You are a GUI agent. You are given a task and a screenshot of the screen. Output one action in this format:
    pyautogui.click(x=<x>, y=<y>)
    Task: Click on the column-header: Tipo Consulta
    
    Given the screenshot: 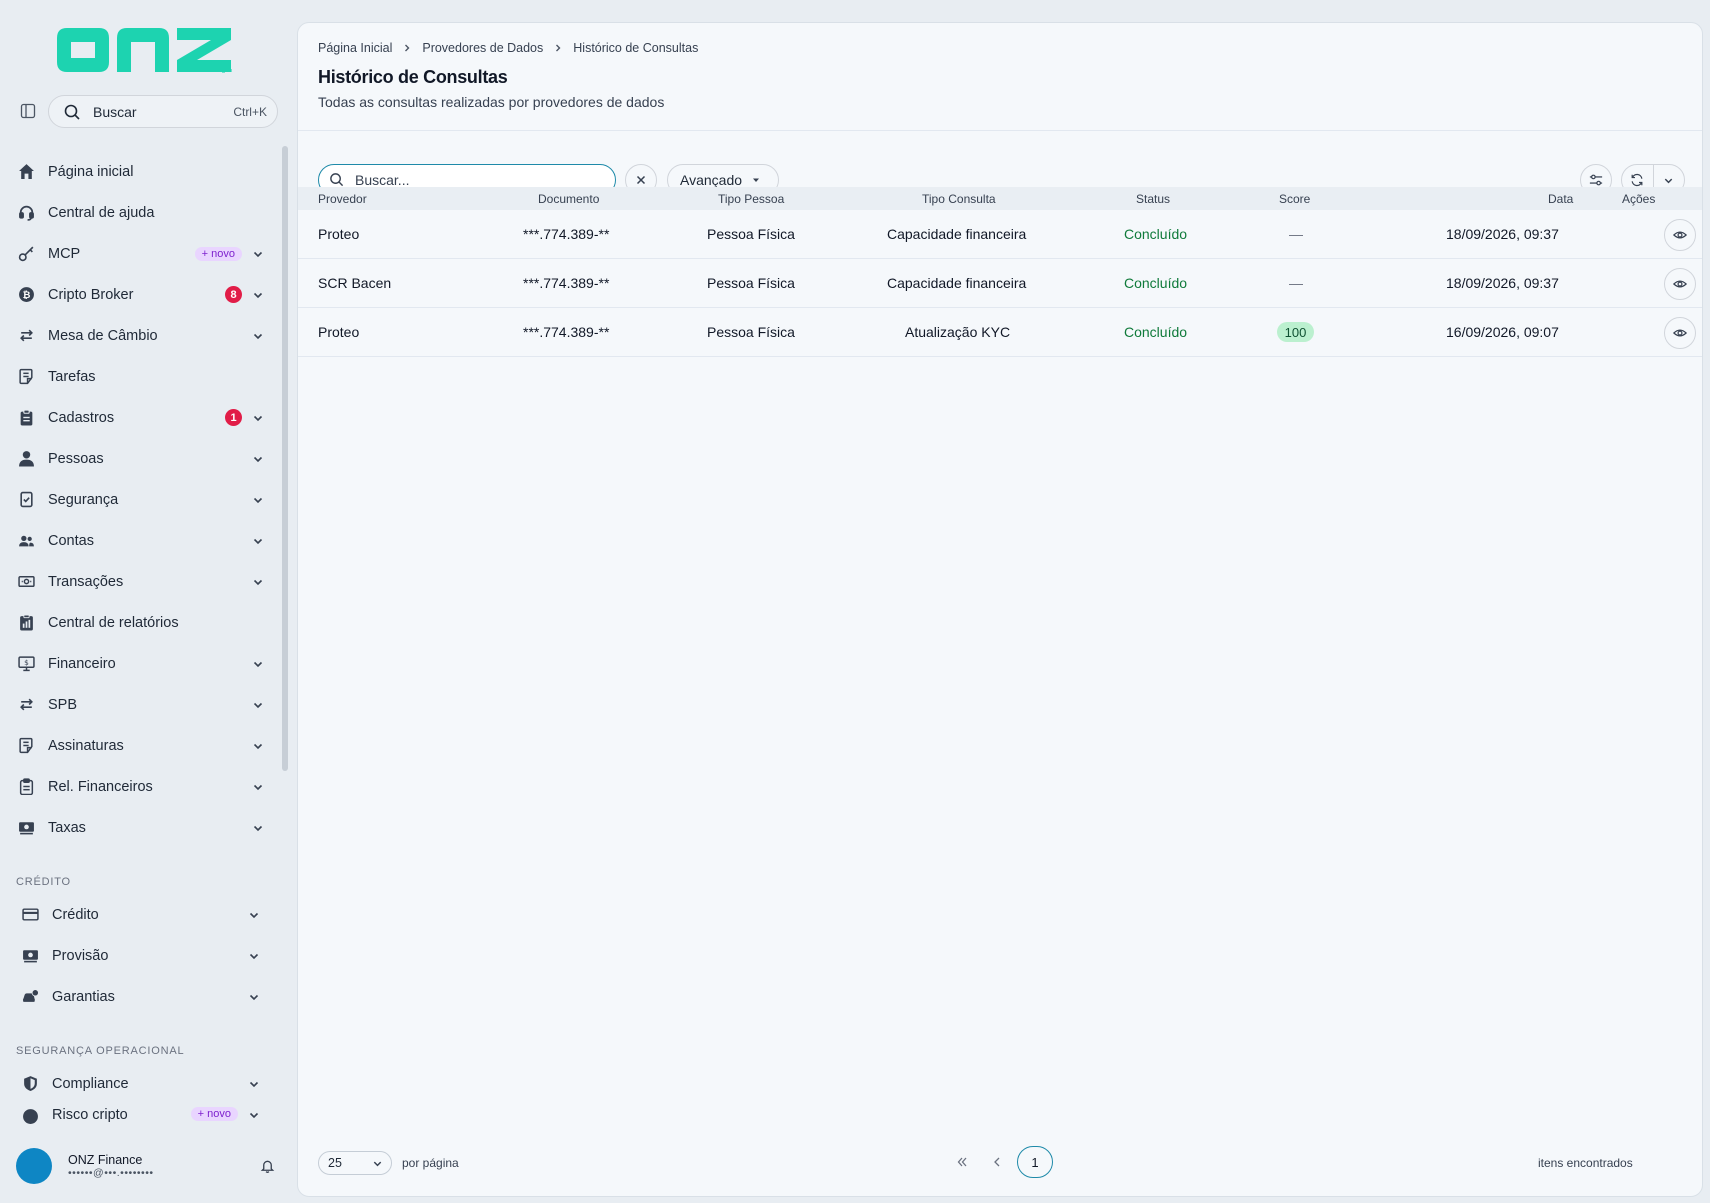 What is the action you would take?
    pyautogui.click(x=959, y=199)
    